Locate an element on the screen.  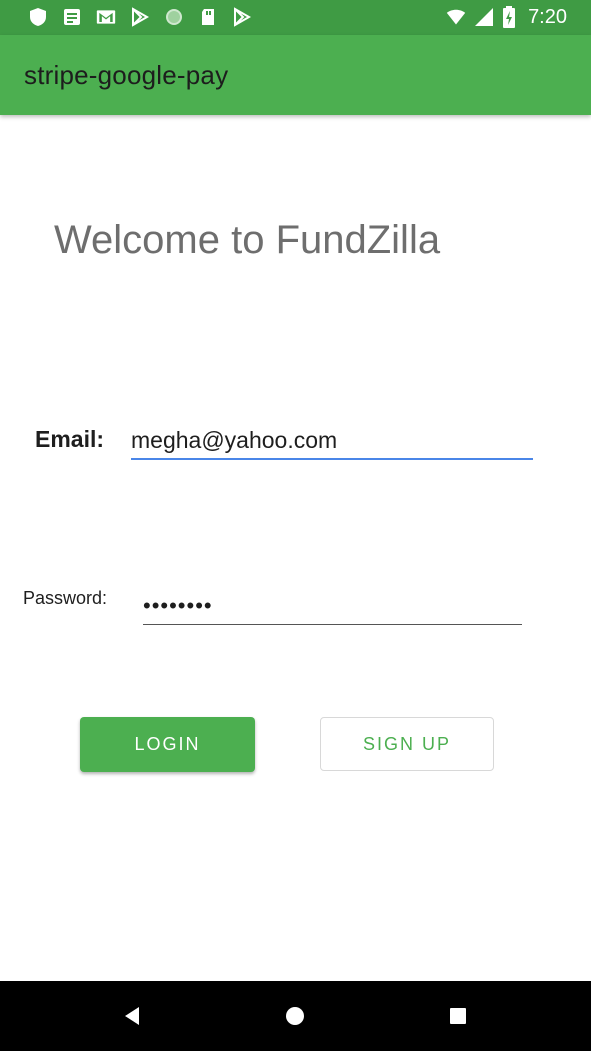
circle-icon is located at coordinates (174, 17).